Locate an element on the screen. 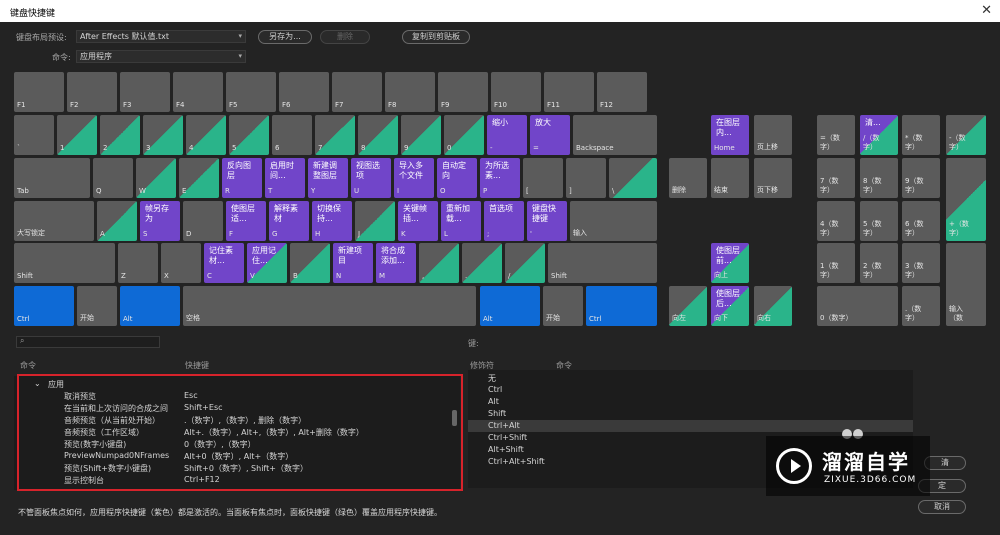 The height and width of the screenshot is (535, 1000). key-backspace: Backspace is located at coordinates (615, 135).